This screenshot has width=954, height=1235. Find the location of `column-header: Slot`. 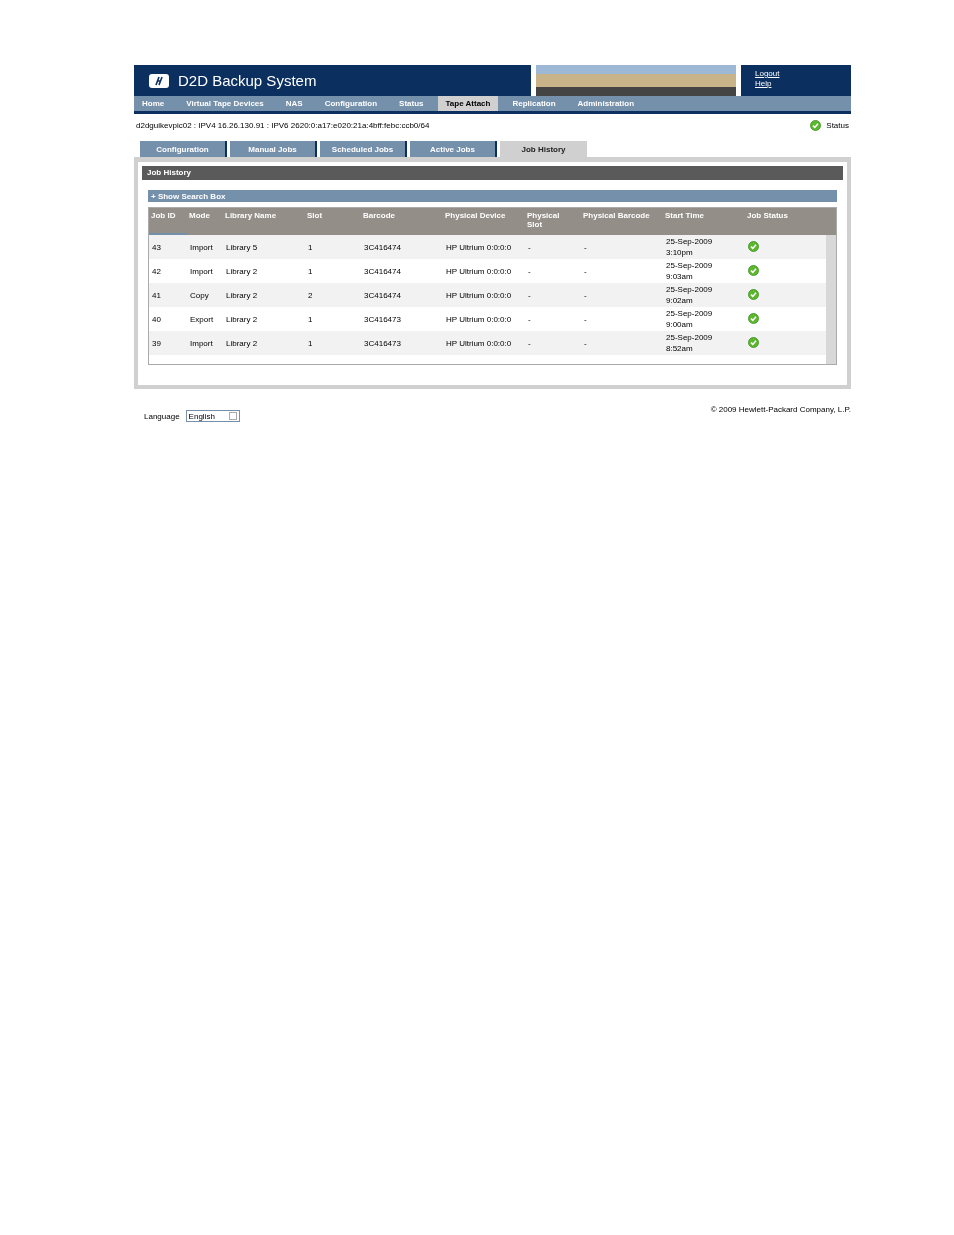

column-header: Slot is located at coordinates (333, 221).